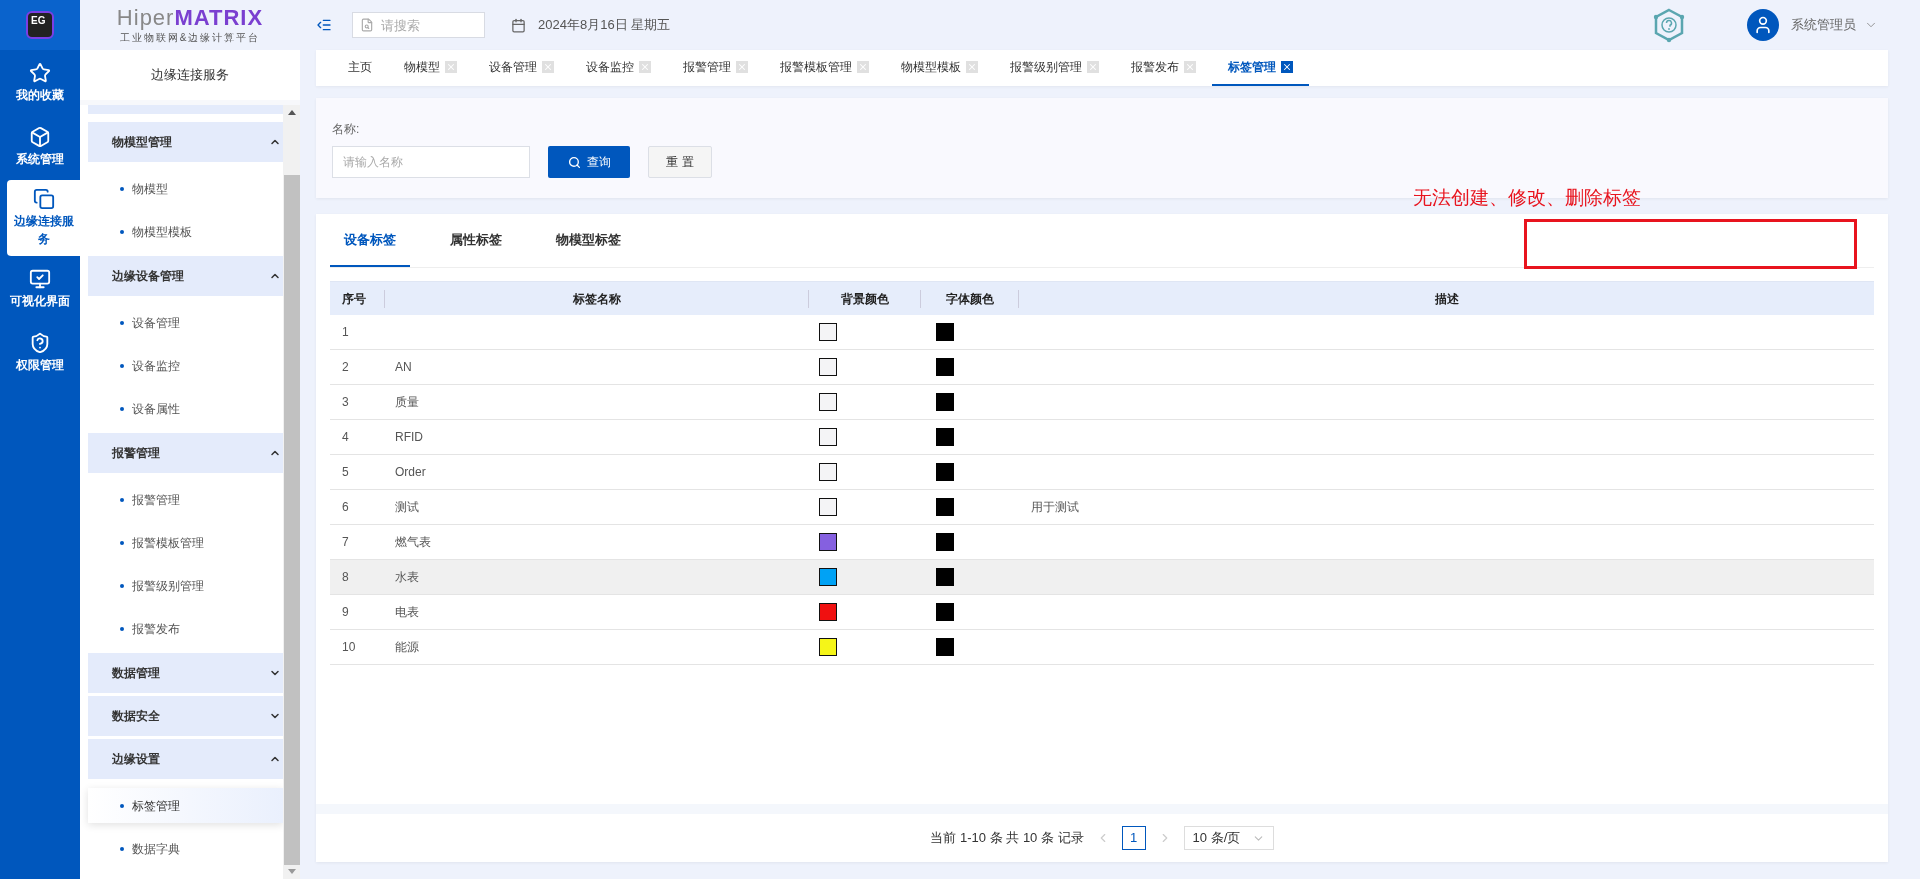 The width and height of the screenshot is (1920, 879). Describe the element at coordinates (291, 492) in the screenshot. I see `scrollbar` at that location.